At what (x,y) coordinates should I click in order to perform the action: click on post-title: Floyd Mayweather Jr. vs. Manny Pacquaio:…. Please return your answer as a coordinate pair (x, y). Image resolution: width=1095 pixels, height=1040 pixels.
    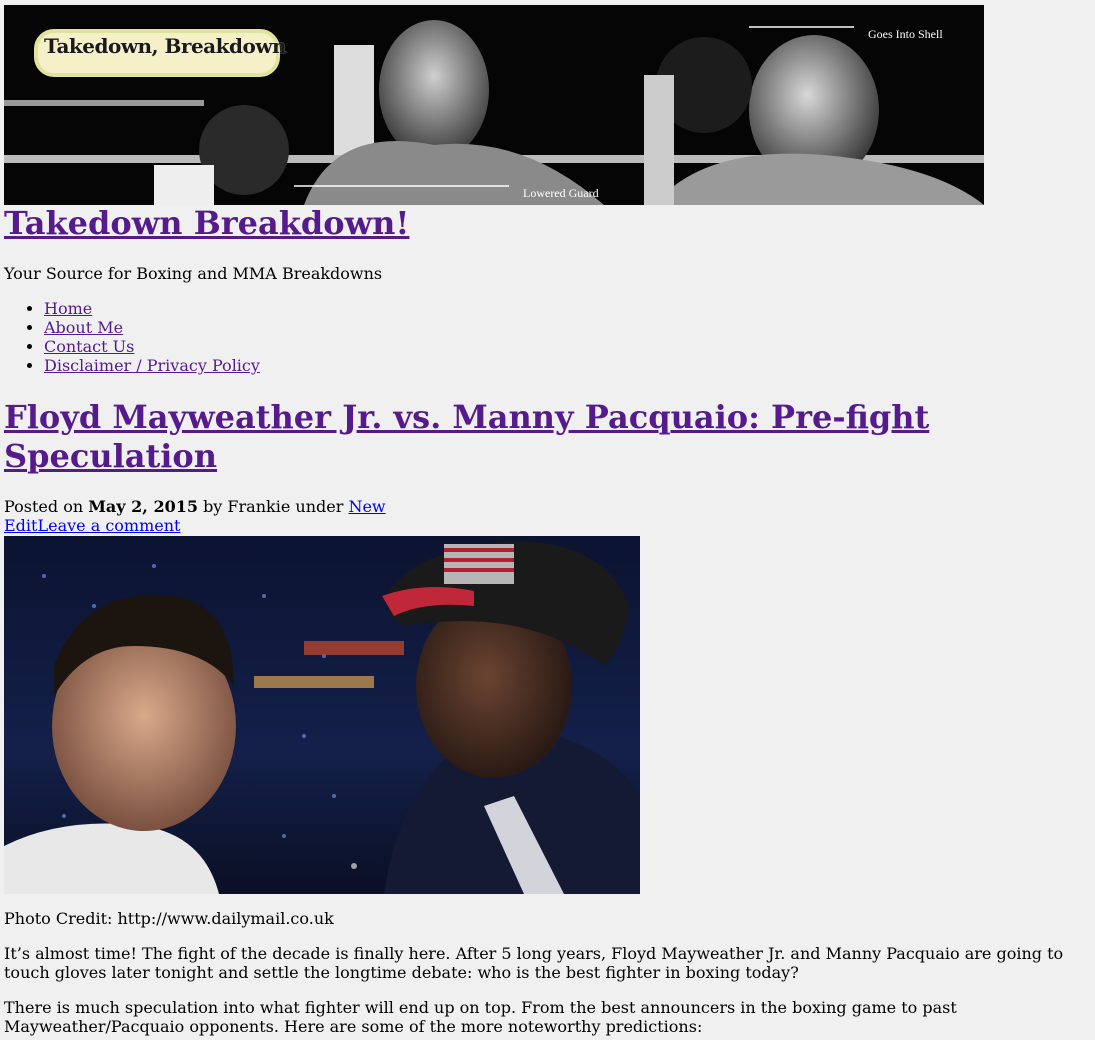
    Looking at the image, I should click on (504, 437).